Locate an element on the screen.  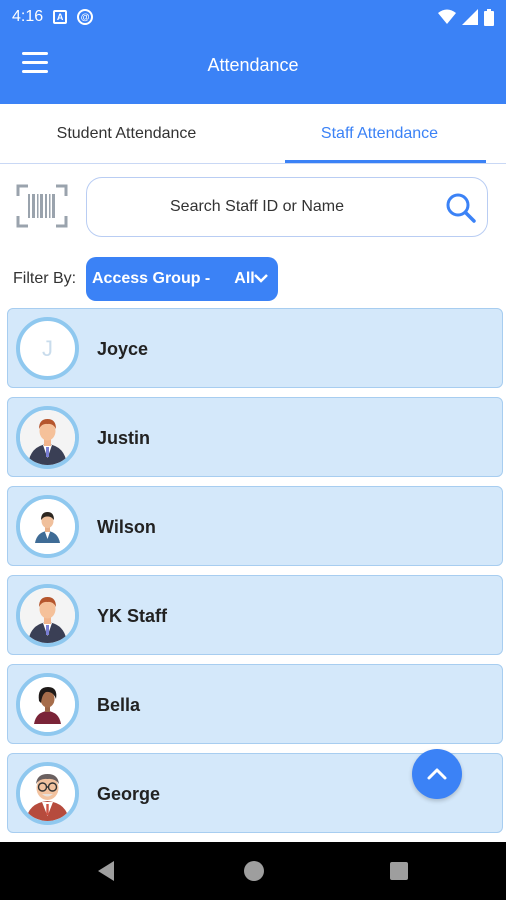
page-title: Attendance is located at coordinates (253, 64).